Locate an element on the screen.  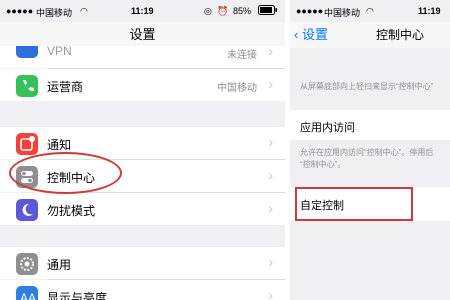
notifications-icon is located at coordinates (27, 144).